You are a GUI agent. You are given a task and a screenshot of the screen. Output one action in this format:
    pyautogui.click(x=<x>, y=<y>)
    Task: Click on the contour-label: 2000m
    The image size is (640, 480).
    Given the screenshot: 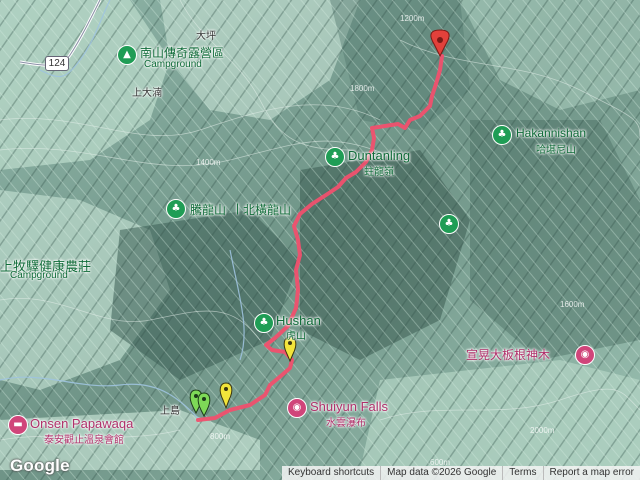 What is the action you would take?
    pyautogui.click(x=542, y=430)
    